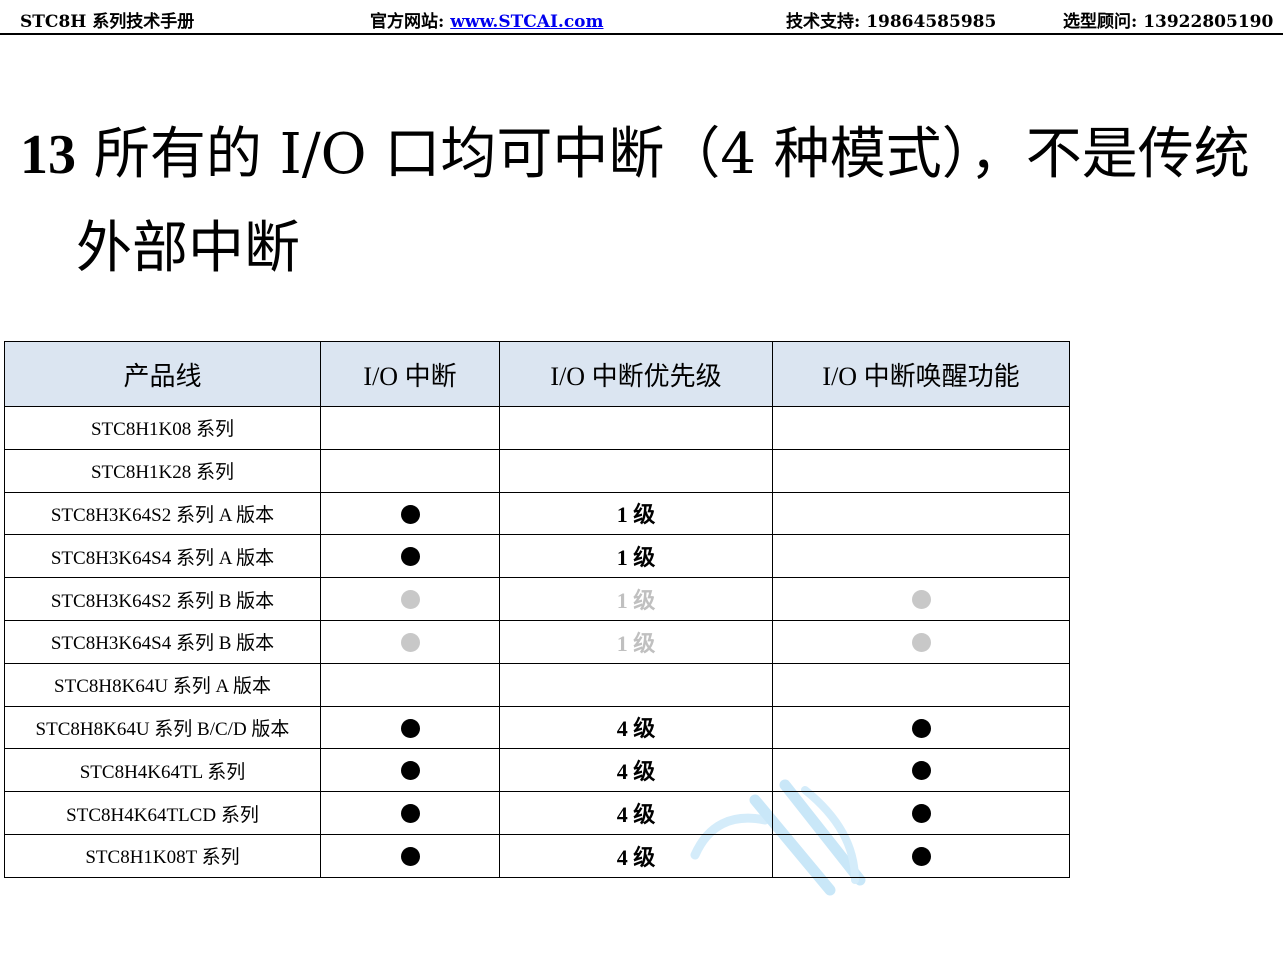 The height and width of the screenshot is (960, 1283). Describe the element at coordinates (410, 374) in the screenshot. I see `col-header-io-interrupt: I/O 中断` at that location.